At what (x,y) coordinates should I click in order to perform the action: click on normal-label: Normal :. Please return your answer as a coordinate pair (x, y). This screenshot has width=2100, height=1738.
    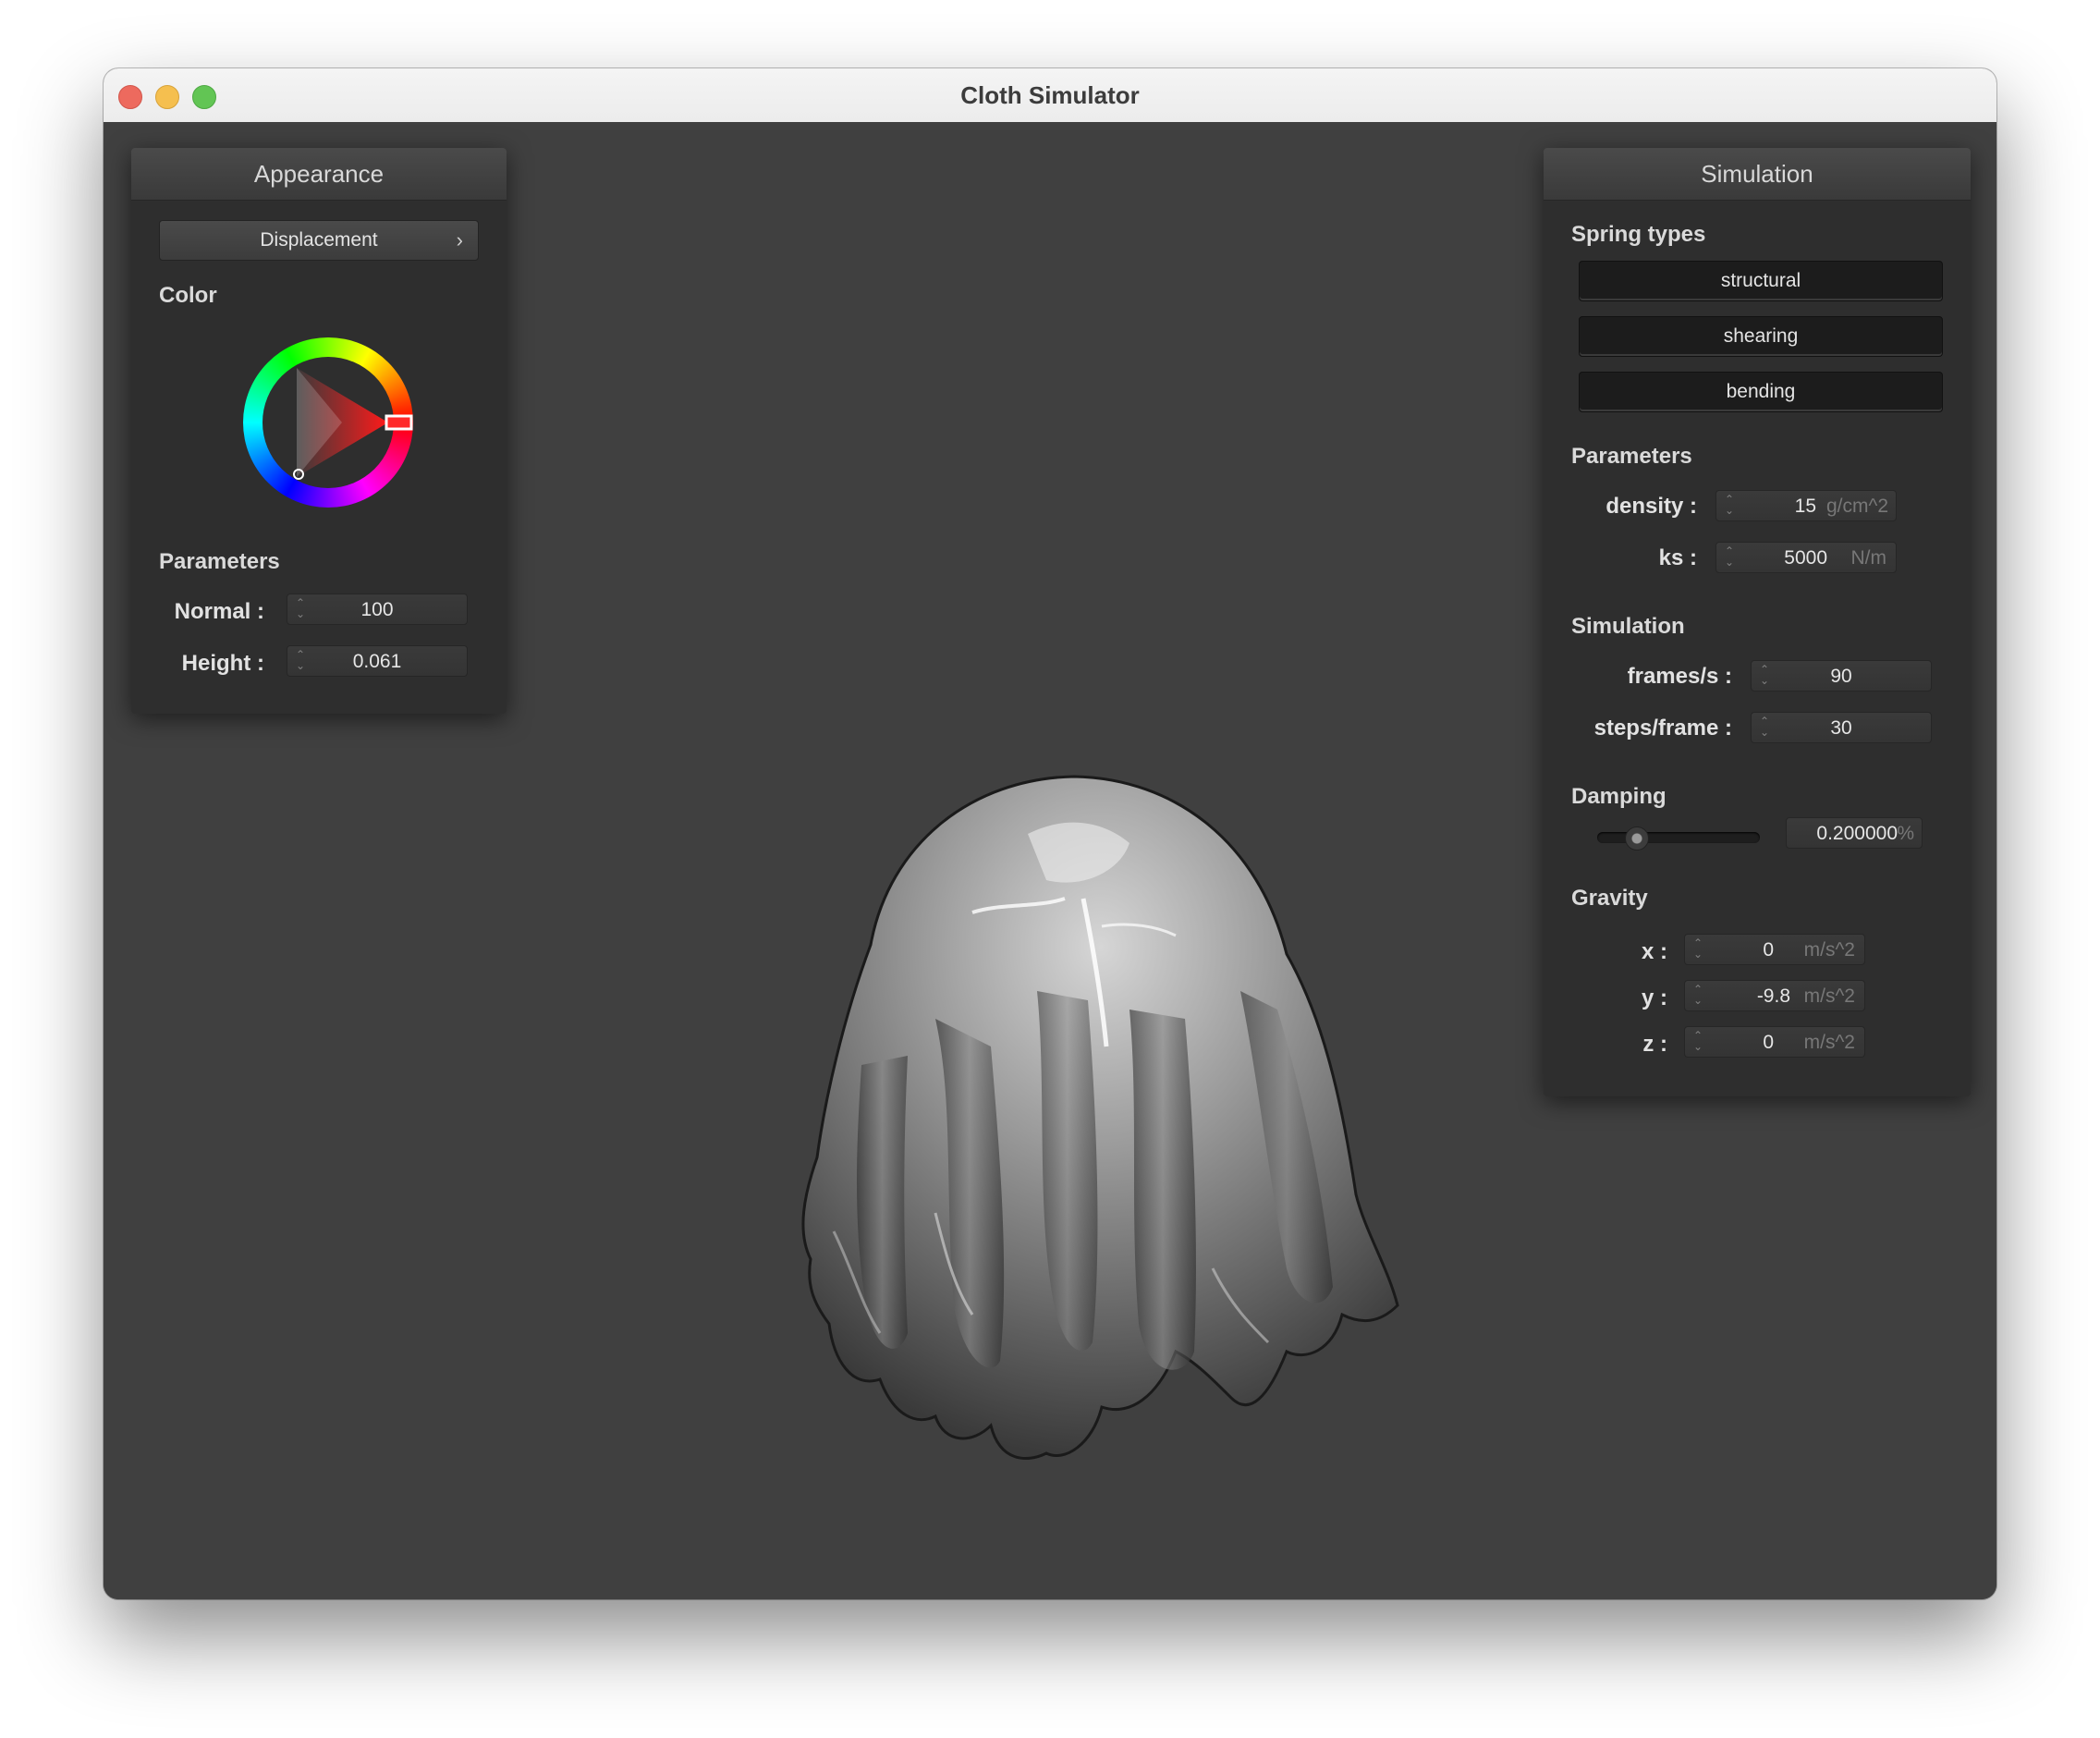
    Looking at the image, I should click on (219, 611).